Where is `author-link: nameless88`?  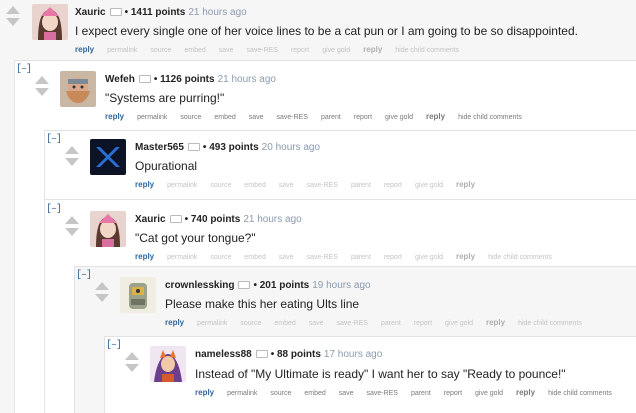 author-link: nameless88 is located at coordinates (223, 354).